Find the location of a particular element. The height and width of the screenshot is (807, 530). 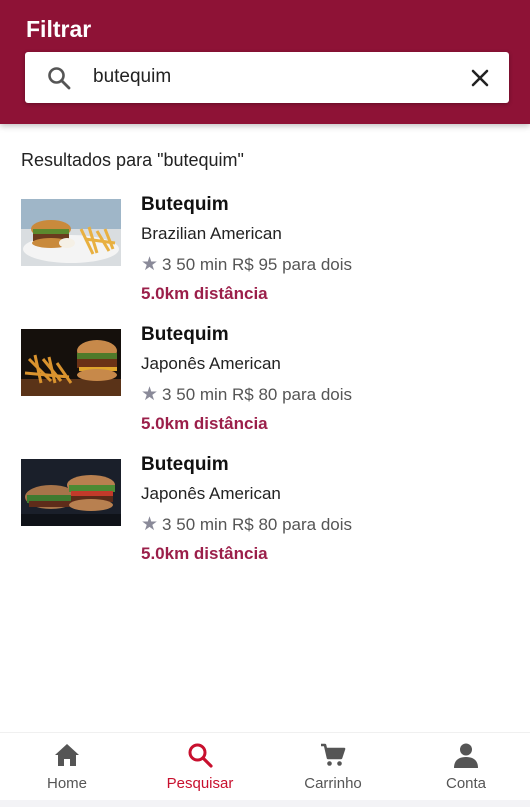

account-icon is located at coordinates (466, 755).